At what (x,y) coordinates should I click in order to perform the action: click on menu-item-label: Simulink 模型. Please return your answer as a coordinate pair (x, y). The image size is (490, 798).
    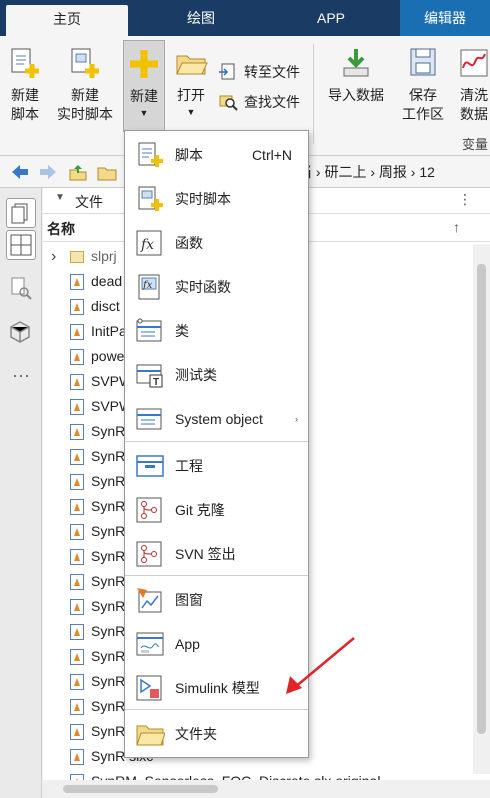
    Looking at the image, I should click on (217, 688).